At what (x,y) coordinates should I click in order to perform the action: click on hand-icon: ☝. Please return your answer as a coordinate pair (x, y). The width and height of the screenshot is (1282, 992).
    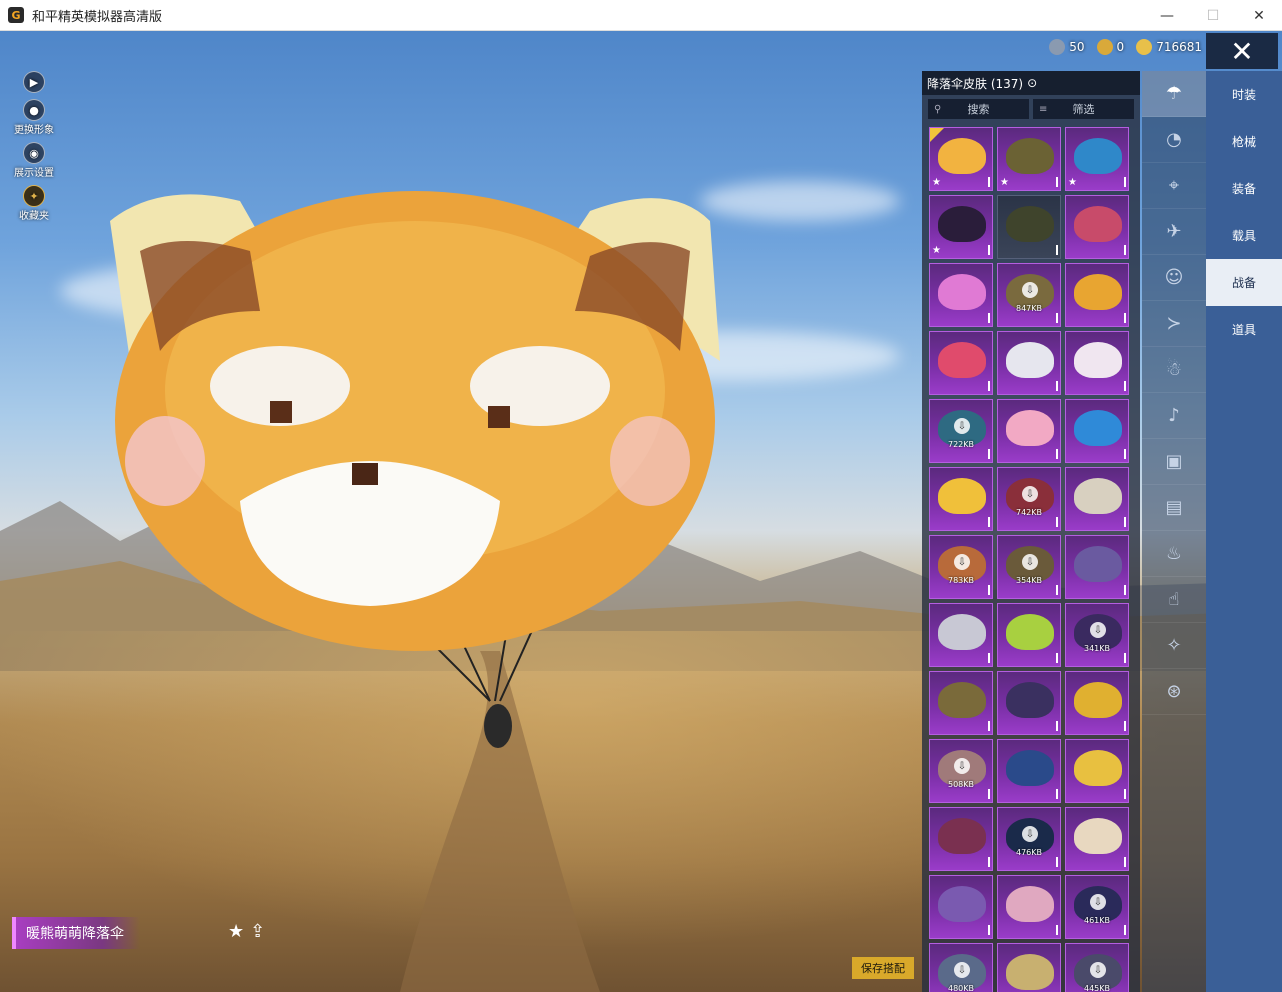
    Looking at the image, I should click on (1174, 600).